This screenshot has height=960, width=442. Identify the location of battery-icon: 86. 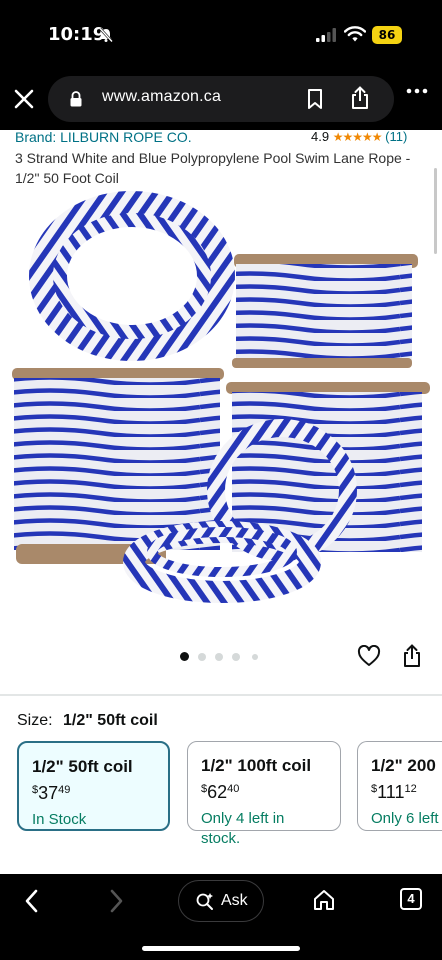
(387, 35).